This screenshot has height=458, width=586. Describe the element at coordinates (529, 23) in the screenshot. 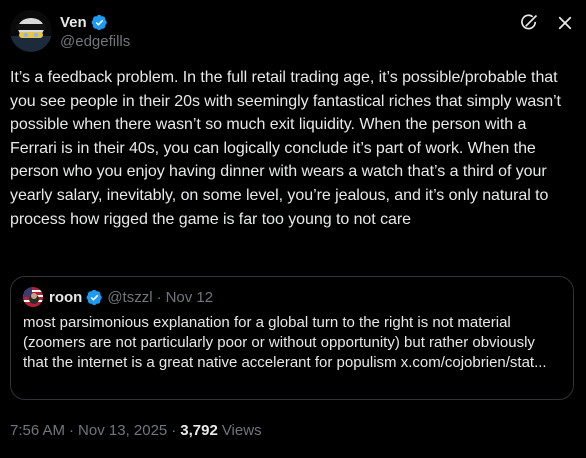

I see `grok-icon` at that location.